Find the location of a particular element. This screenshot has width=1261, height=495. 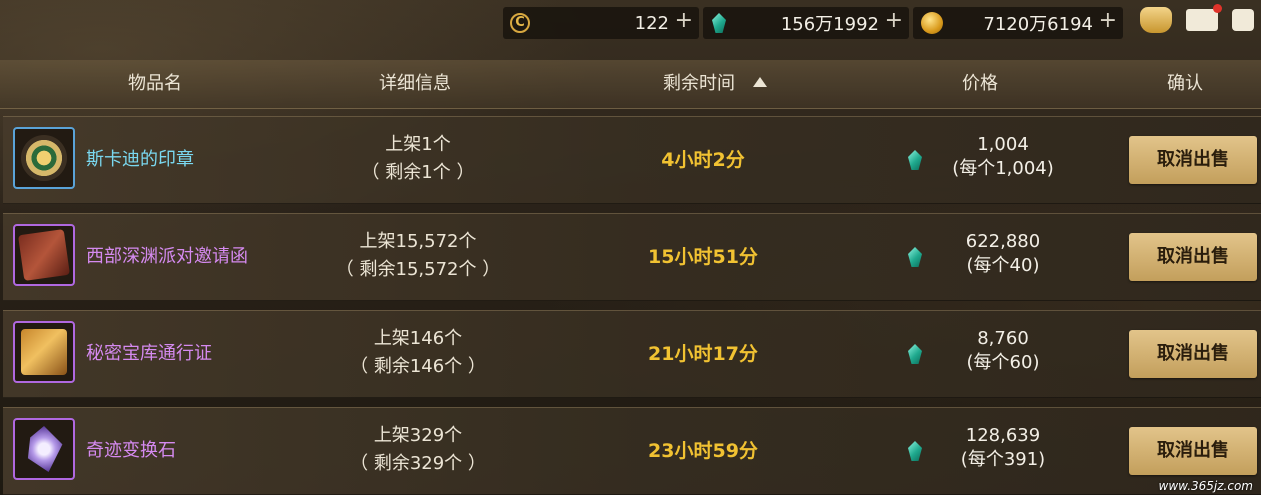

currency-bar: C 122 + 156万1992 + 7120万6194 + is located at coordinates (813, 23).